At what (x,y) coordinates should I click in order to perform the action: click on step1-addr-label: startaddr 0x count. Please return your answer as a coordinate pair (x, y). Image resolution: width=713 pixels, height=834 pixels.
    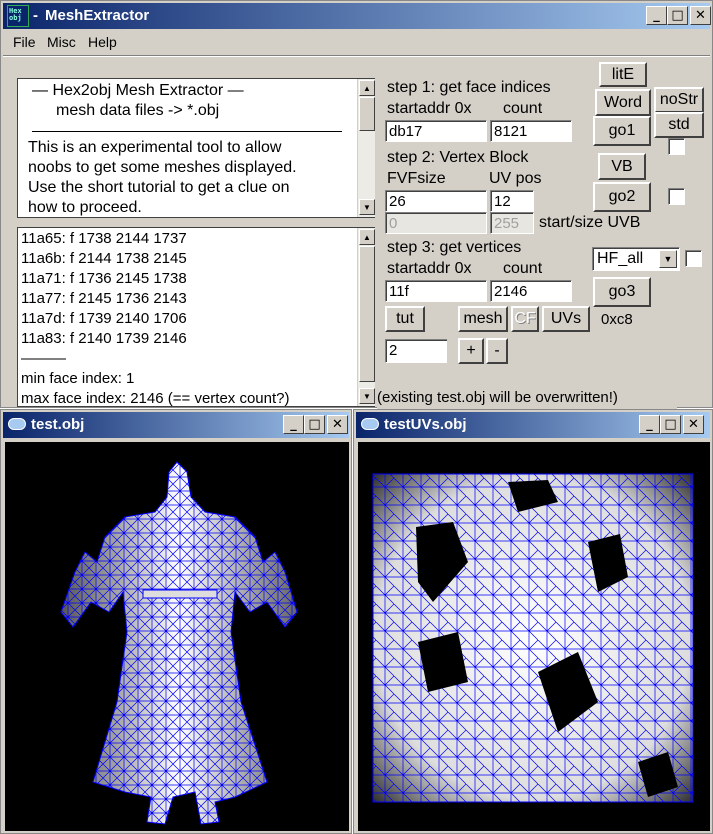
    Looking at the image, I should click on (465, 108).